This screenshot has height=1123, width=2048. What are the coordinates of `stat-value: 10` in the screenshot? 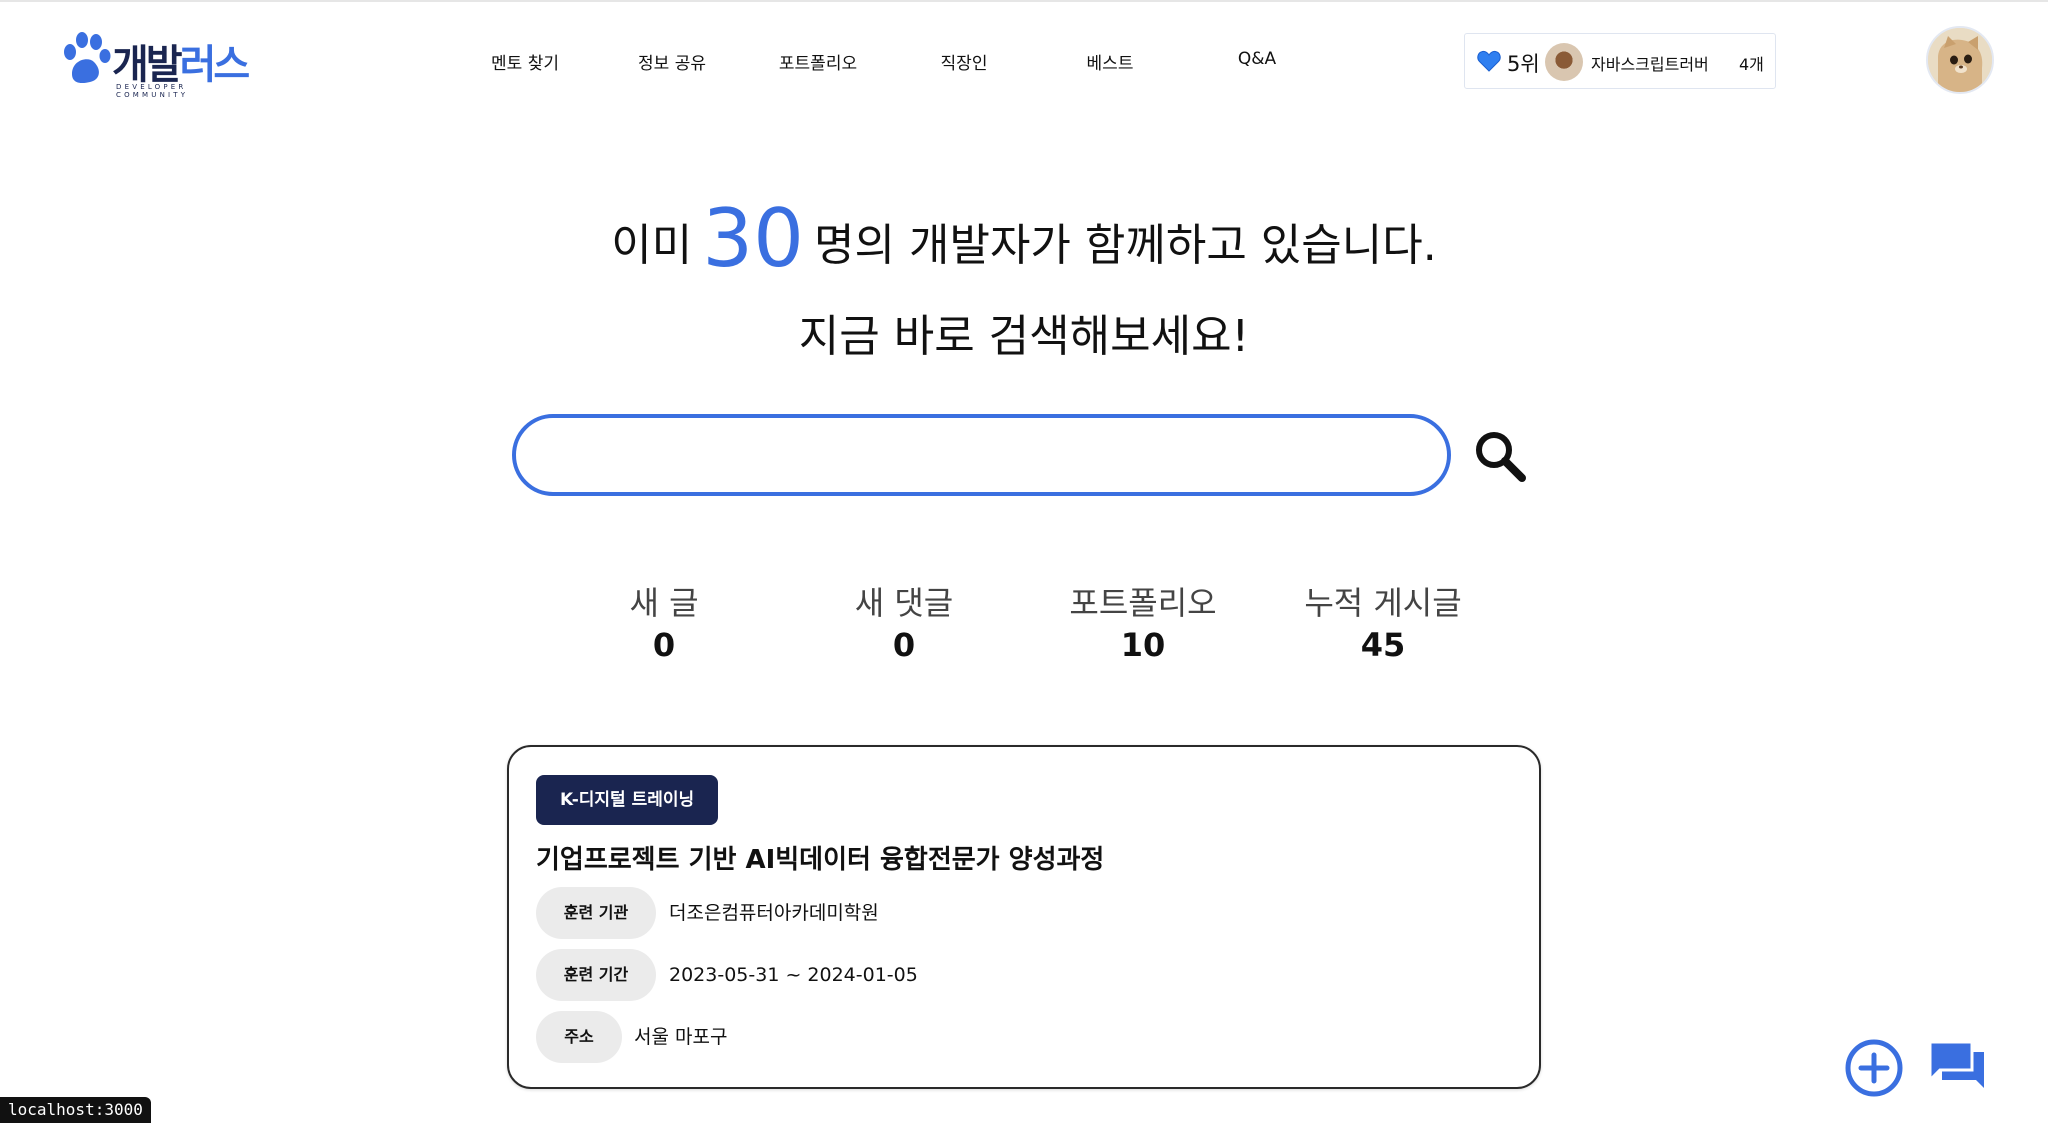 It's located at (1143, 645).